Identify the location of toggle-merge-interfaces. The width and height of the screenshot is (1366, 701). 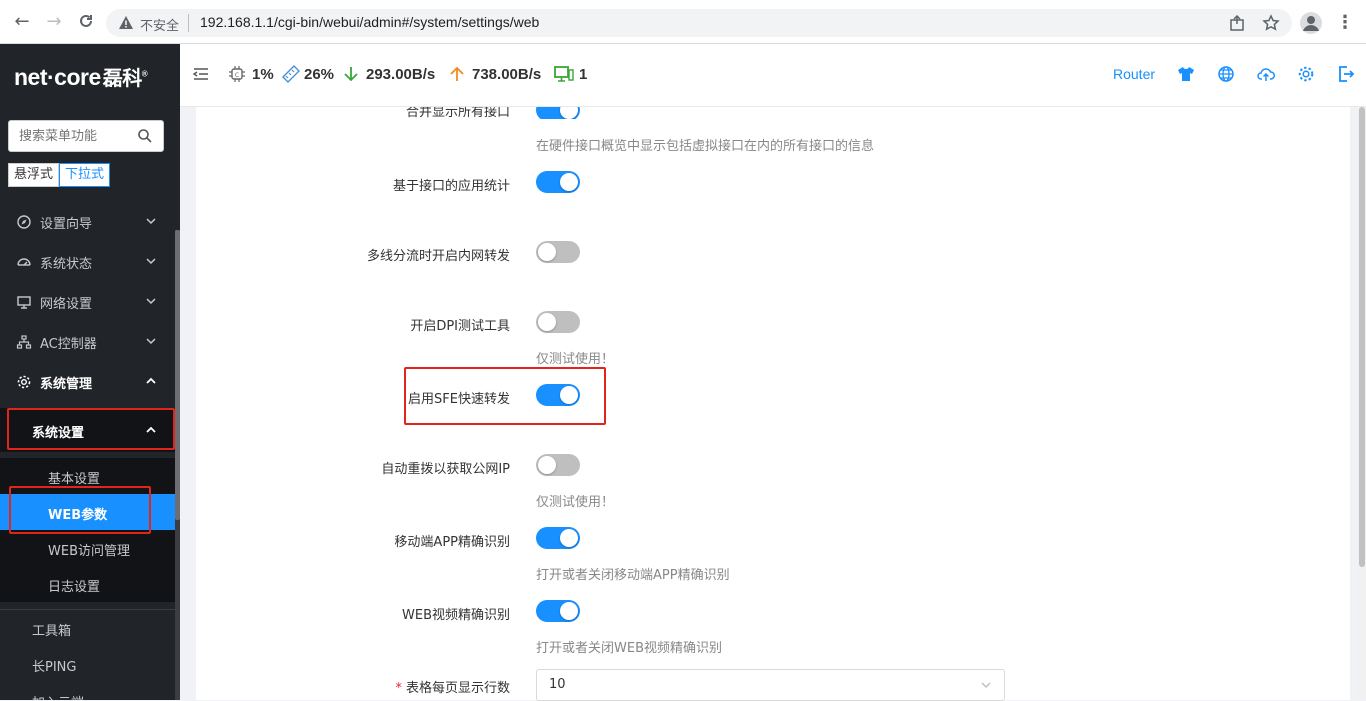
(558, 113).